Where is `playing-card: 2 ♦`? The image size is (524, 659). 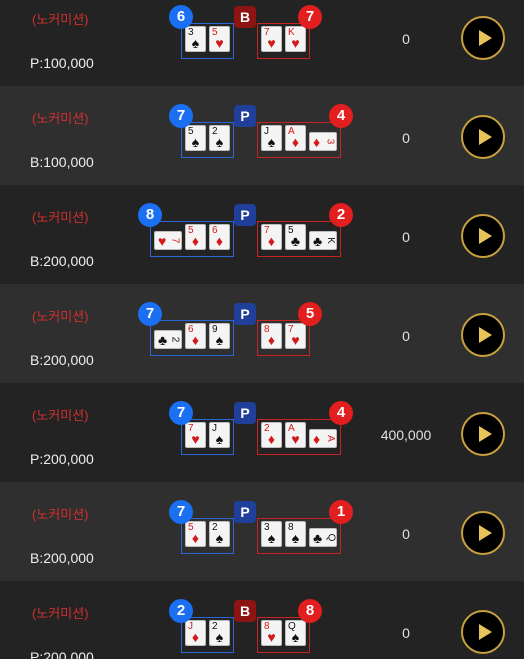 playing-card: 2 ♦ is located at coordinates (271, 435).